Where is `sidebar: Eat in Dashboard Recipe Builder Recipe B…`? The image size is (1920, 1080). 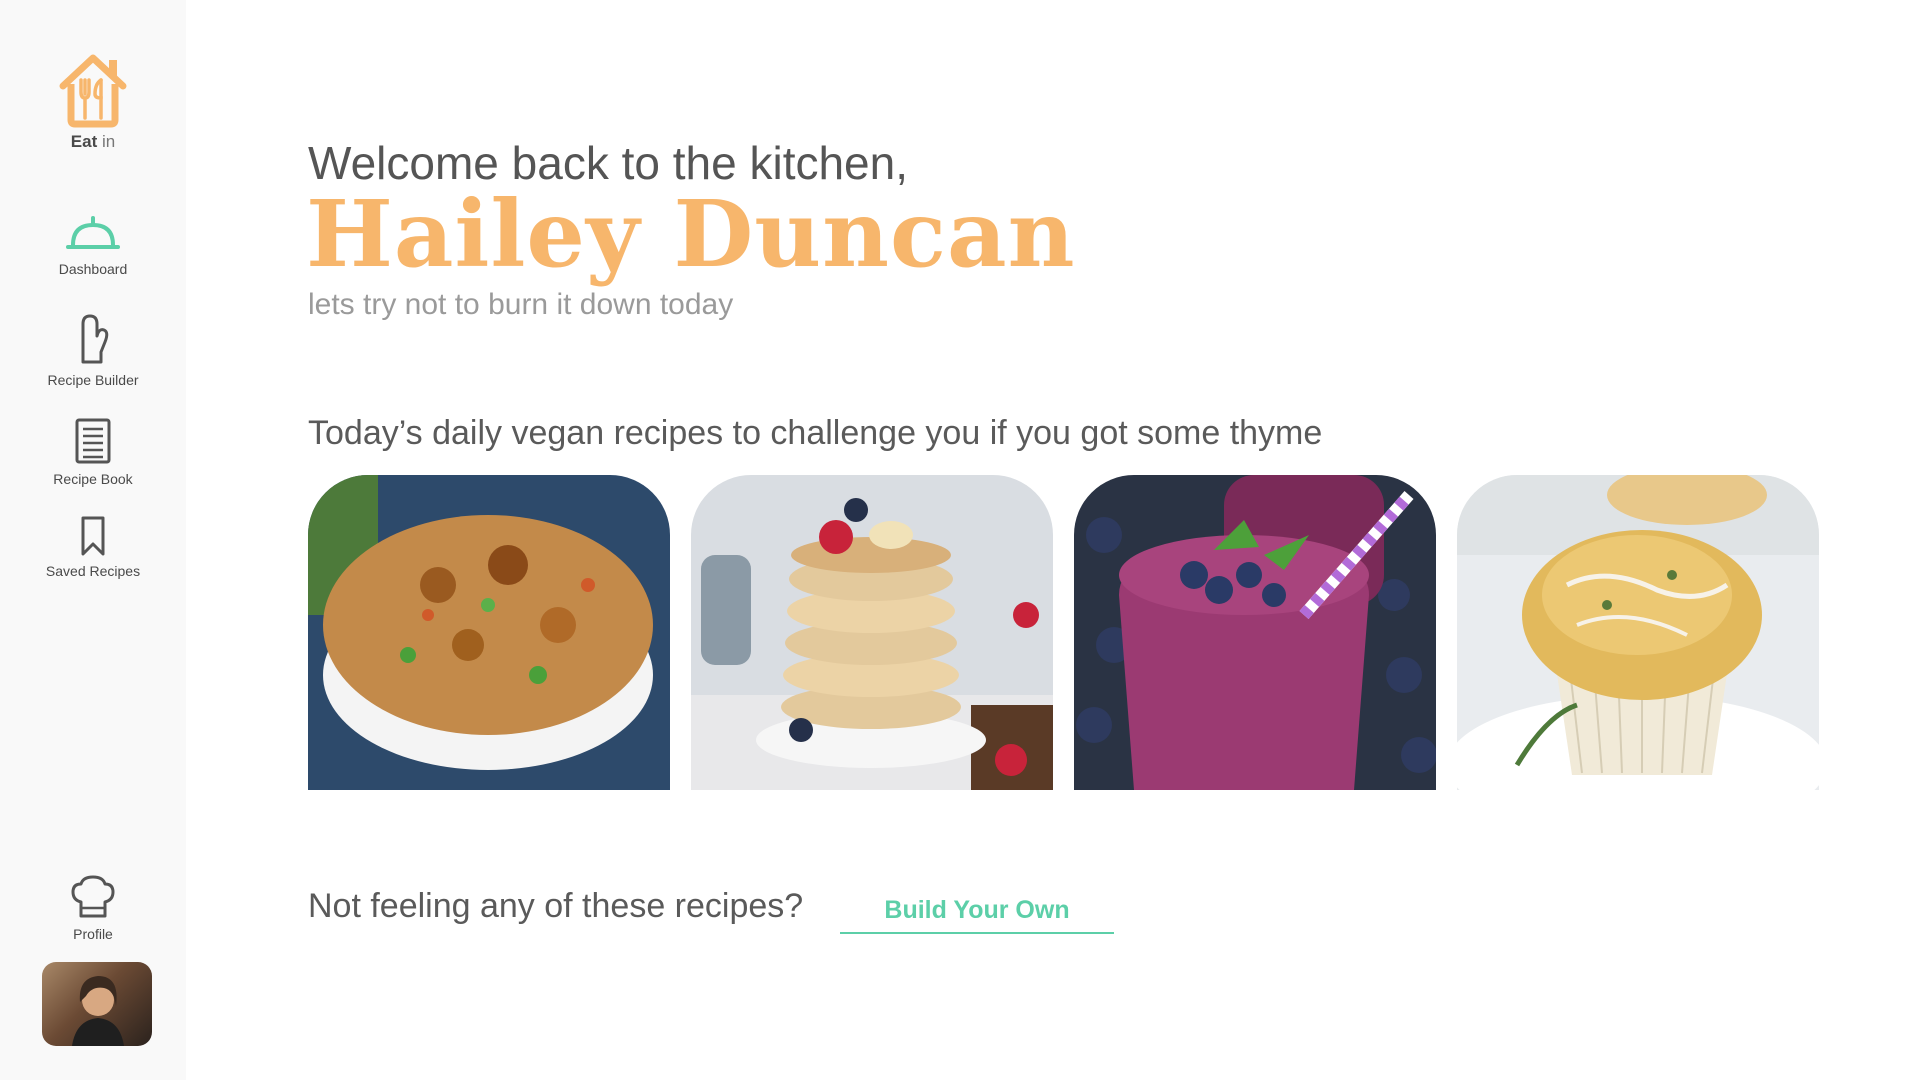
sidebar: Eat in Dashboard Recipe Builder Recipe B… is located at coordinates (93, 540).